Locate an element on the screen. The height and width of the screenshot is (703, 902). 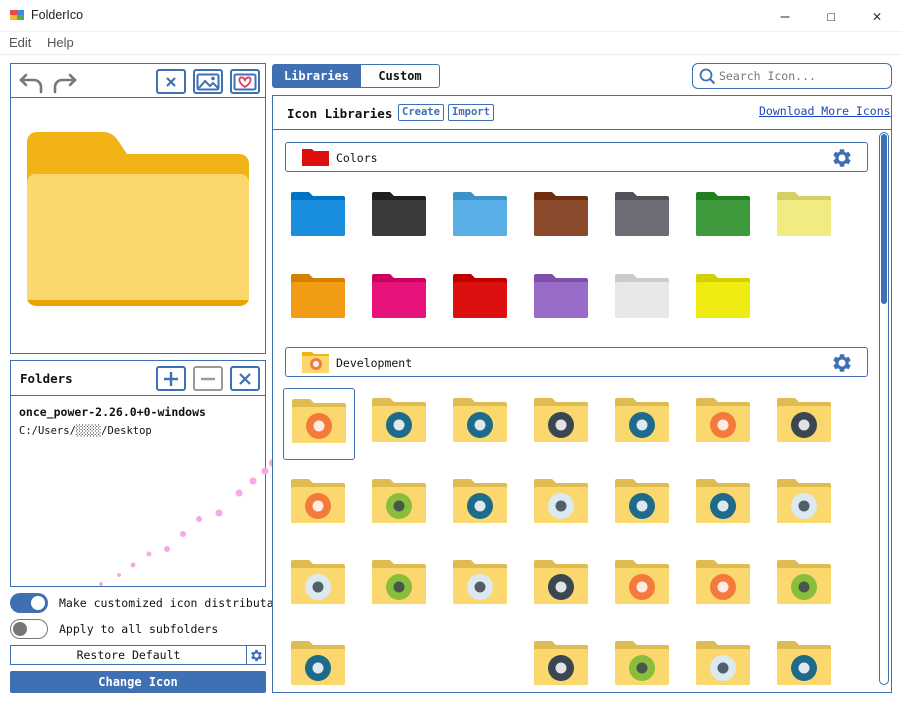
close-window-button: ✕ is located at coordinates (877, 16).